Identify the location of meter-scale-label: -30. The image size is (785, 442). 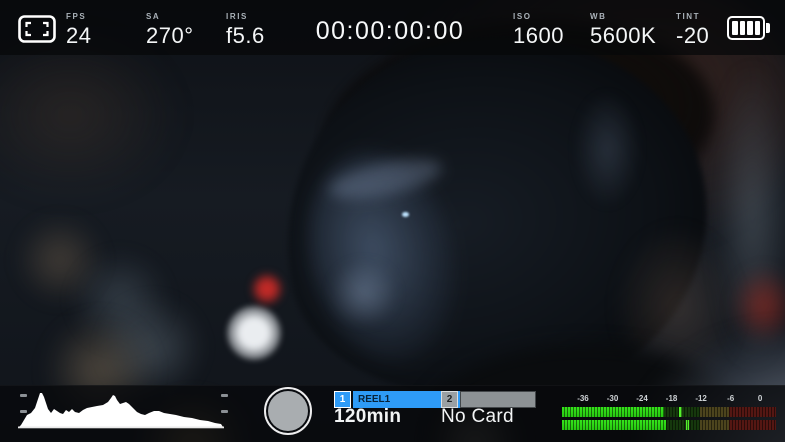
(612, 398).